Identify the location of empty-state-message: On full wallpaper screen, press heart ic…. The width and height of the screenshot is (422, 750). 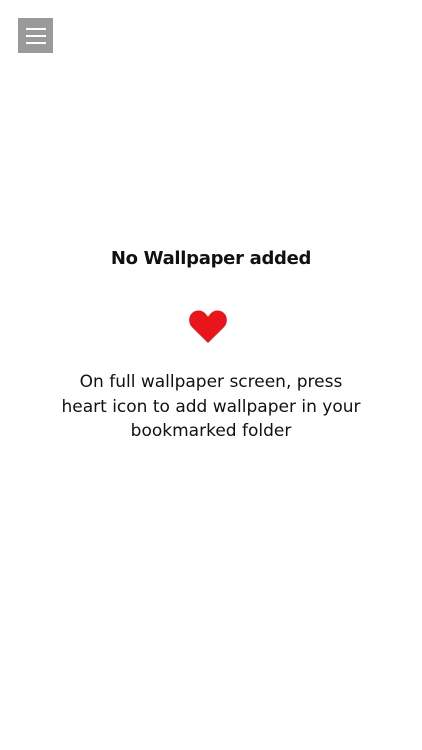
(211, 406).